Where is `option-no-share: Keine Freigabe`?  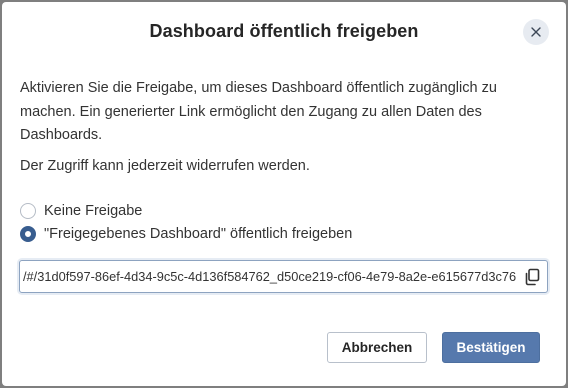 option-no-share: Keine Freigabe is located at coordinates (81, 211).